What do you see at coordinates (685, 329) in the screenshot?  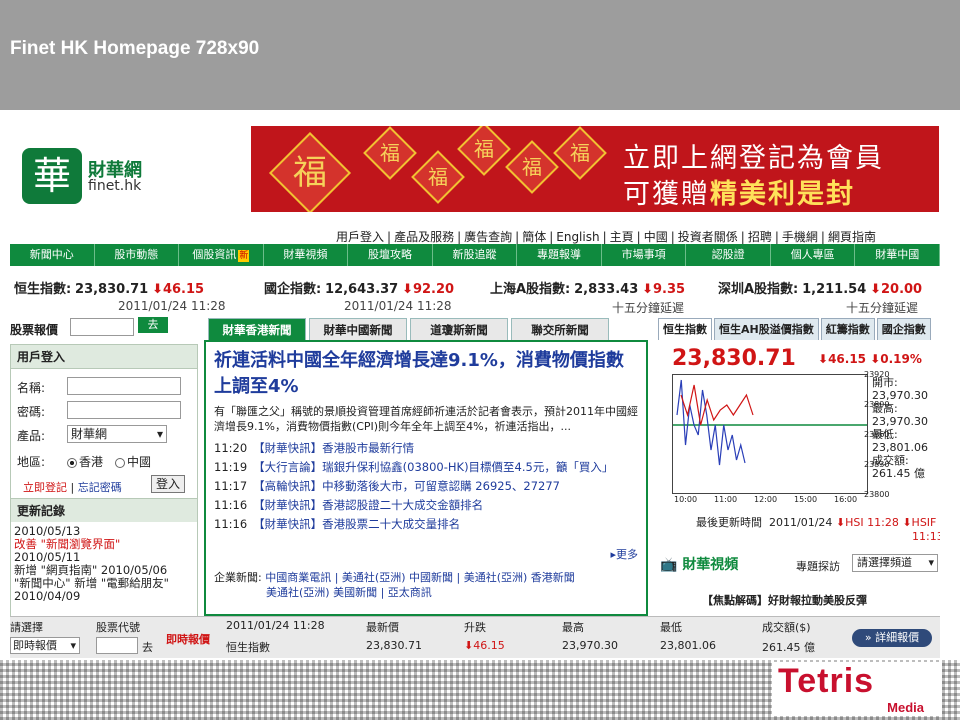 I see `tab-hsi: 恒生指數` at bounding box center [685, 329].